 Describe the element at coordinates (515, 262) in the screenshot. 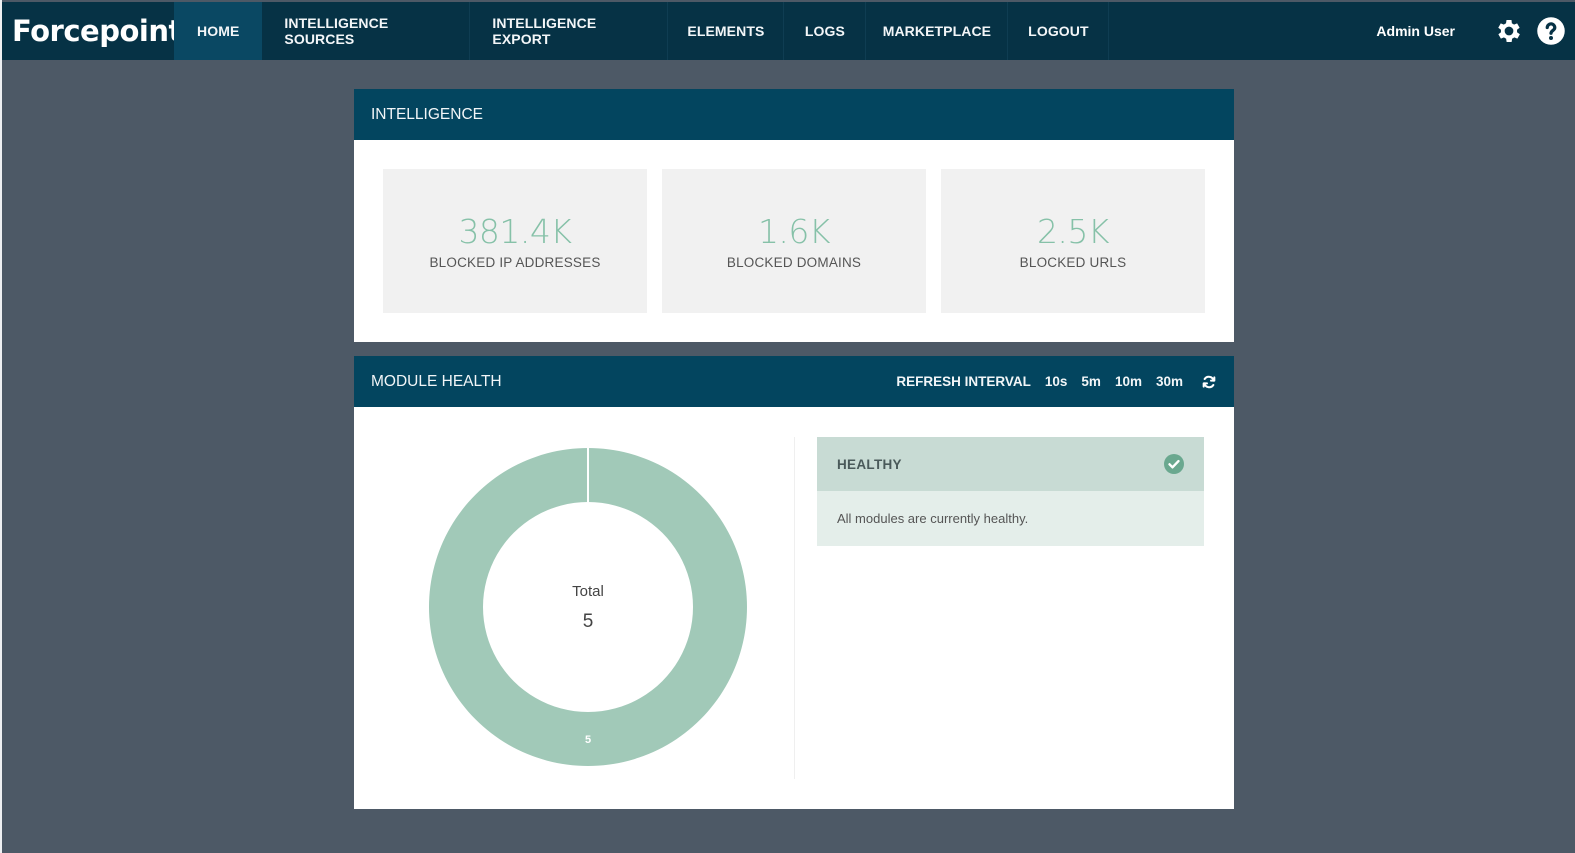

I see `stat-label: BLOCKED IP ADDRESSES` at that location.